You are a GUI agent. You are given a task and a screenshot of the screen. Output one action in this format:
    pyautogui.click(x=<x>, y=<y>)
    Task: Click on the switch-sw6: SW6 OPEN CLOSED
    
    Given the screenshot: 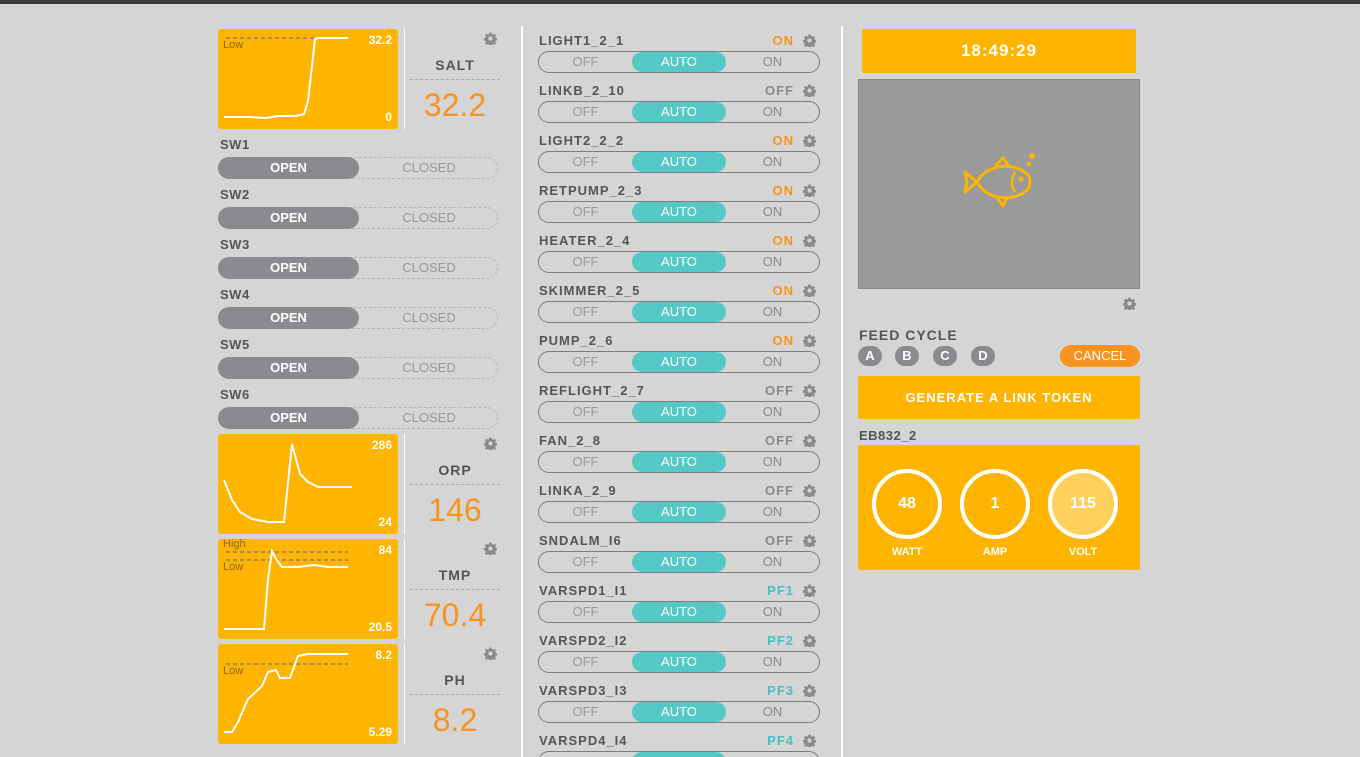 What is the action you would take?
    pyautogui.click(x=359, y=408)
    